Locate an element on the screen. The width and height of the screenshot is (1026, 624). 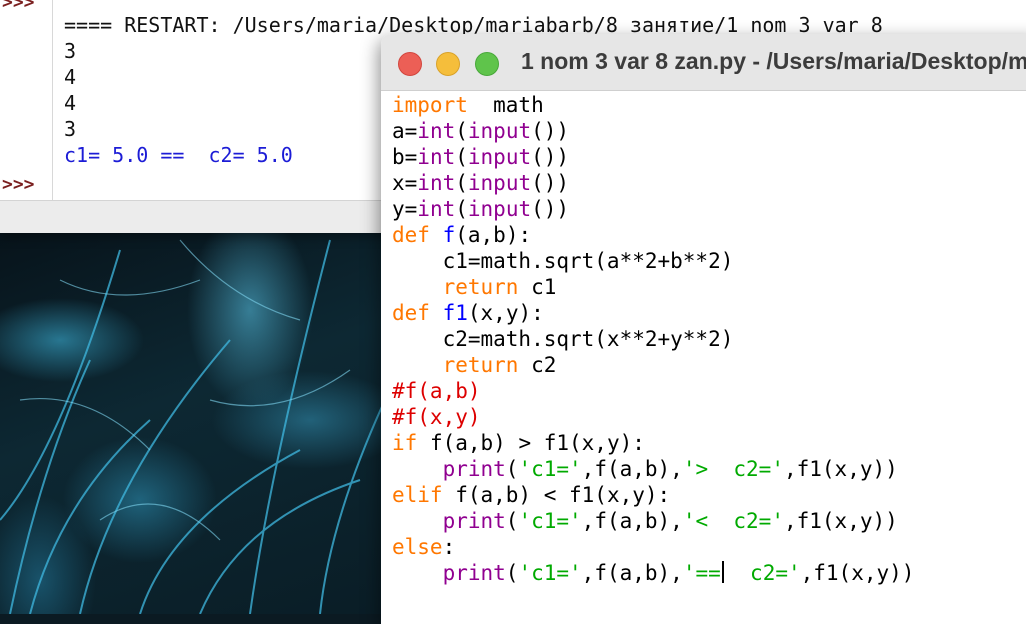
code-token: f(a,b) > f1(x,y): is located at coordinates (531, 443).